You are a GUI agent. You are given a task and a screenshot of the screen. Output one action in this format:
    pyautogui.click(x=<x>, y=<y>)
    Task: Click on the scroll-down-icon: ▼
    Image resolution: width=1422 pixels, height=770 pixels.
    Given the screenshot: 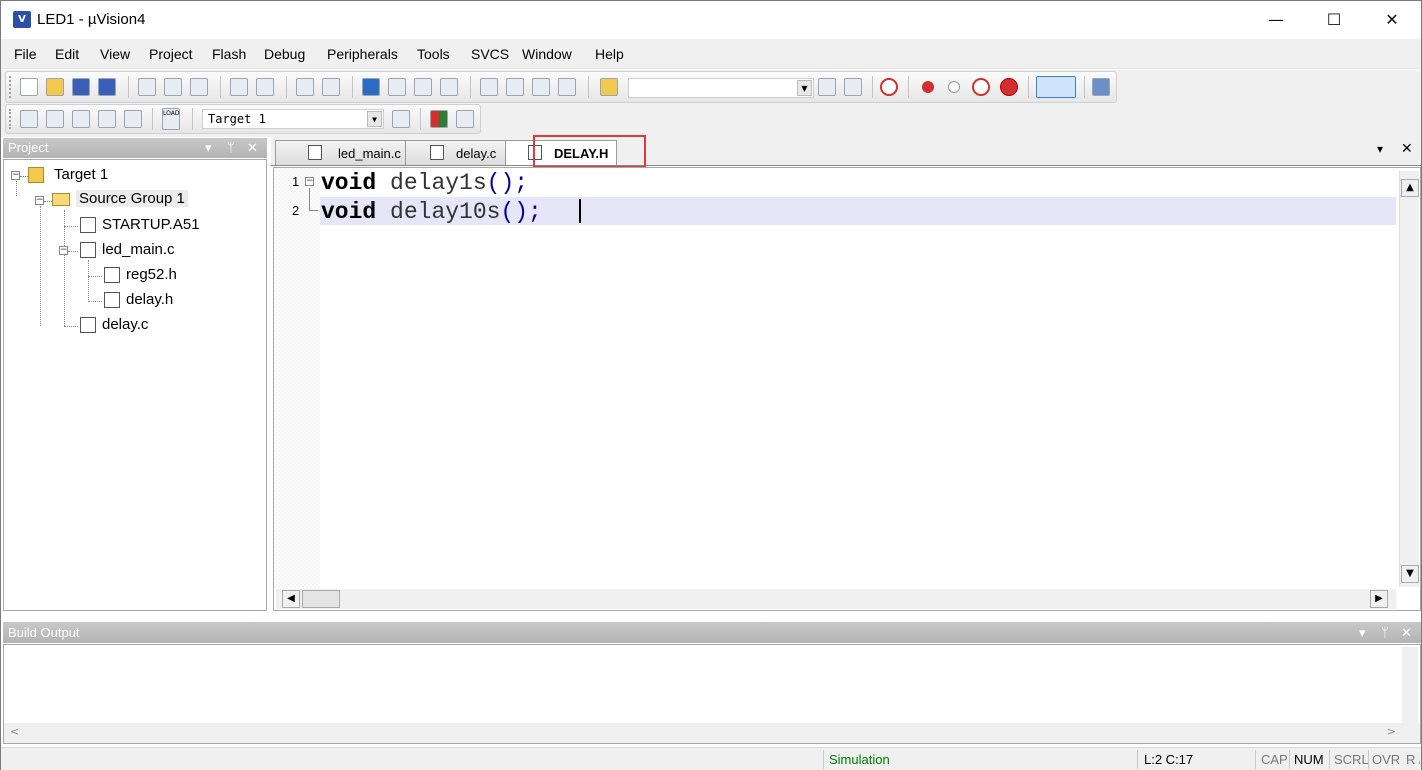 What is the action you would take?
    pyautogui.click(x=1410, y=574)
    